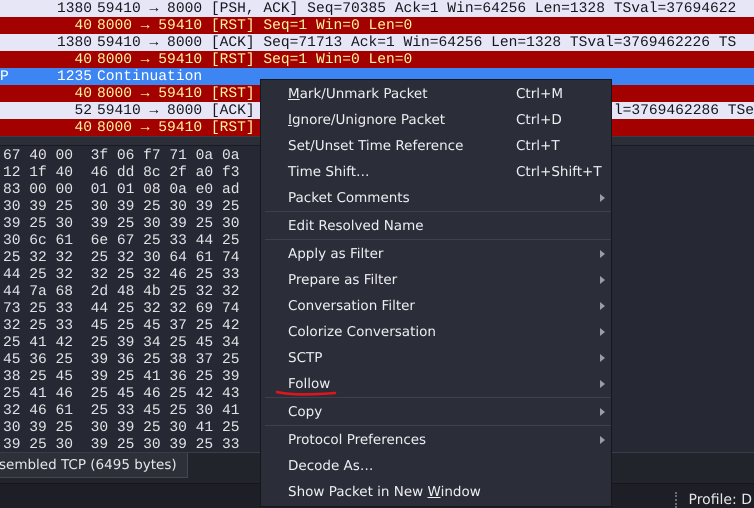 The height and width of the screenshot is (508, 754). What do you see at coordinates (121, 173) in the screenshot?
I see `hex-bytes: 12 1f 40 46 dd 8c 2f a0 f3` at bounding box center [121, 173].